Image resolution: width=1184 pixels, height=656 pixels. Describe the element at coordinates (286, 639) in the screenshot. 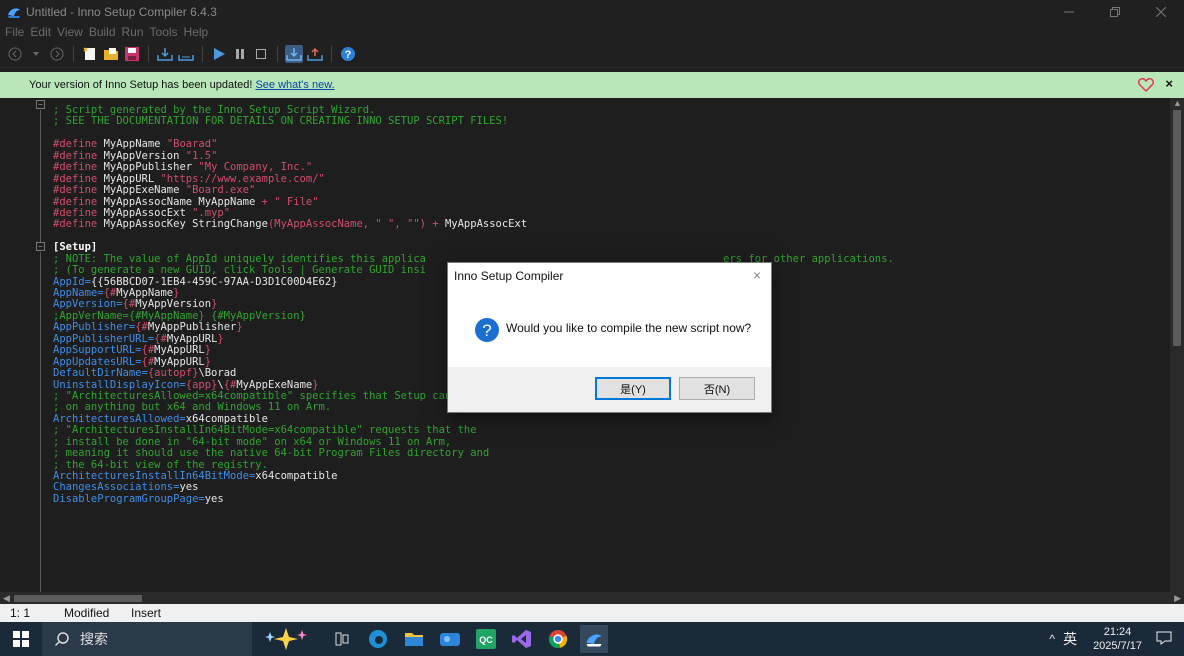

I see `sparkle-widget` at that location.